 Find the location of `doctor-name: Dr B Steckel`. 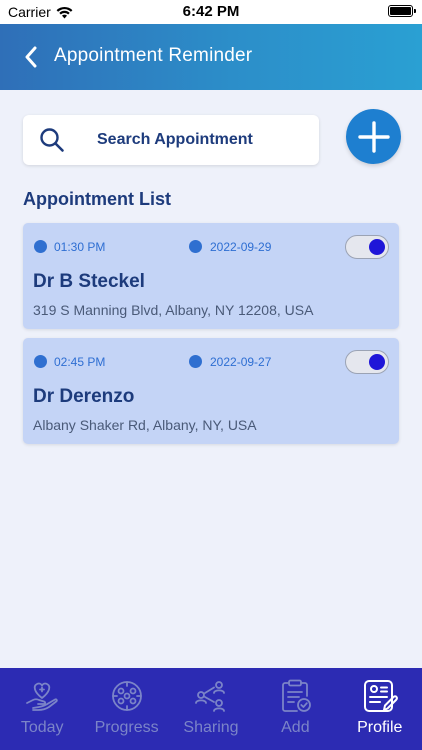

doctor-name: Dr B Steckel is located at coordinates (89, 281).